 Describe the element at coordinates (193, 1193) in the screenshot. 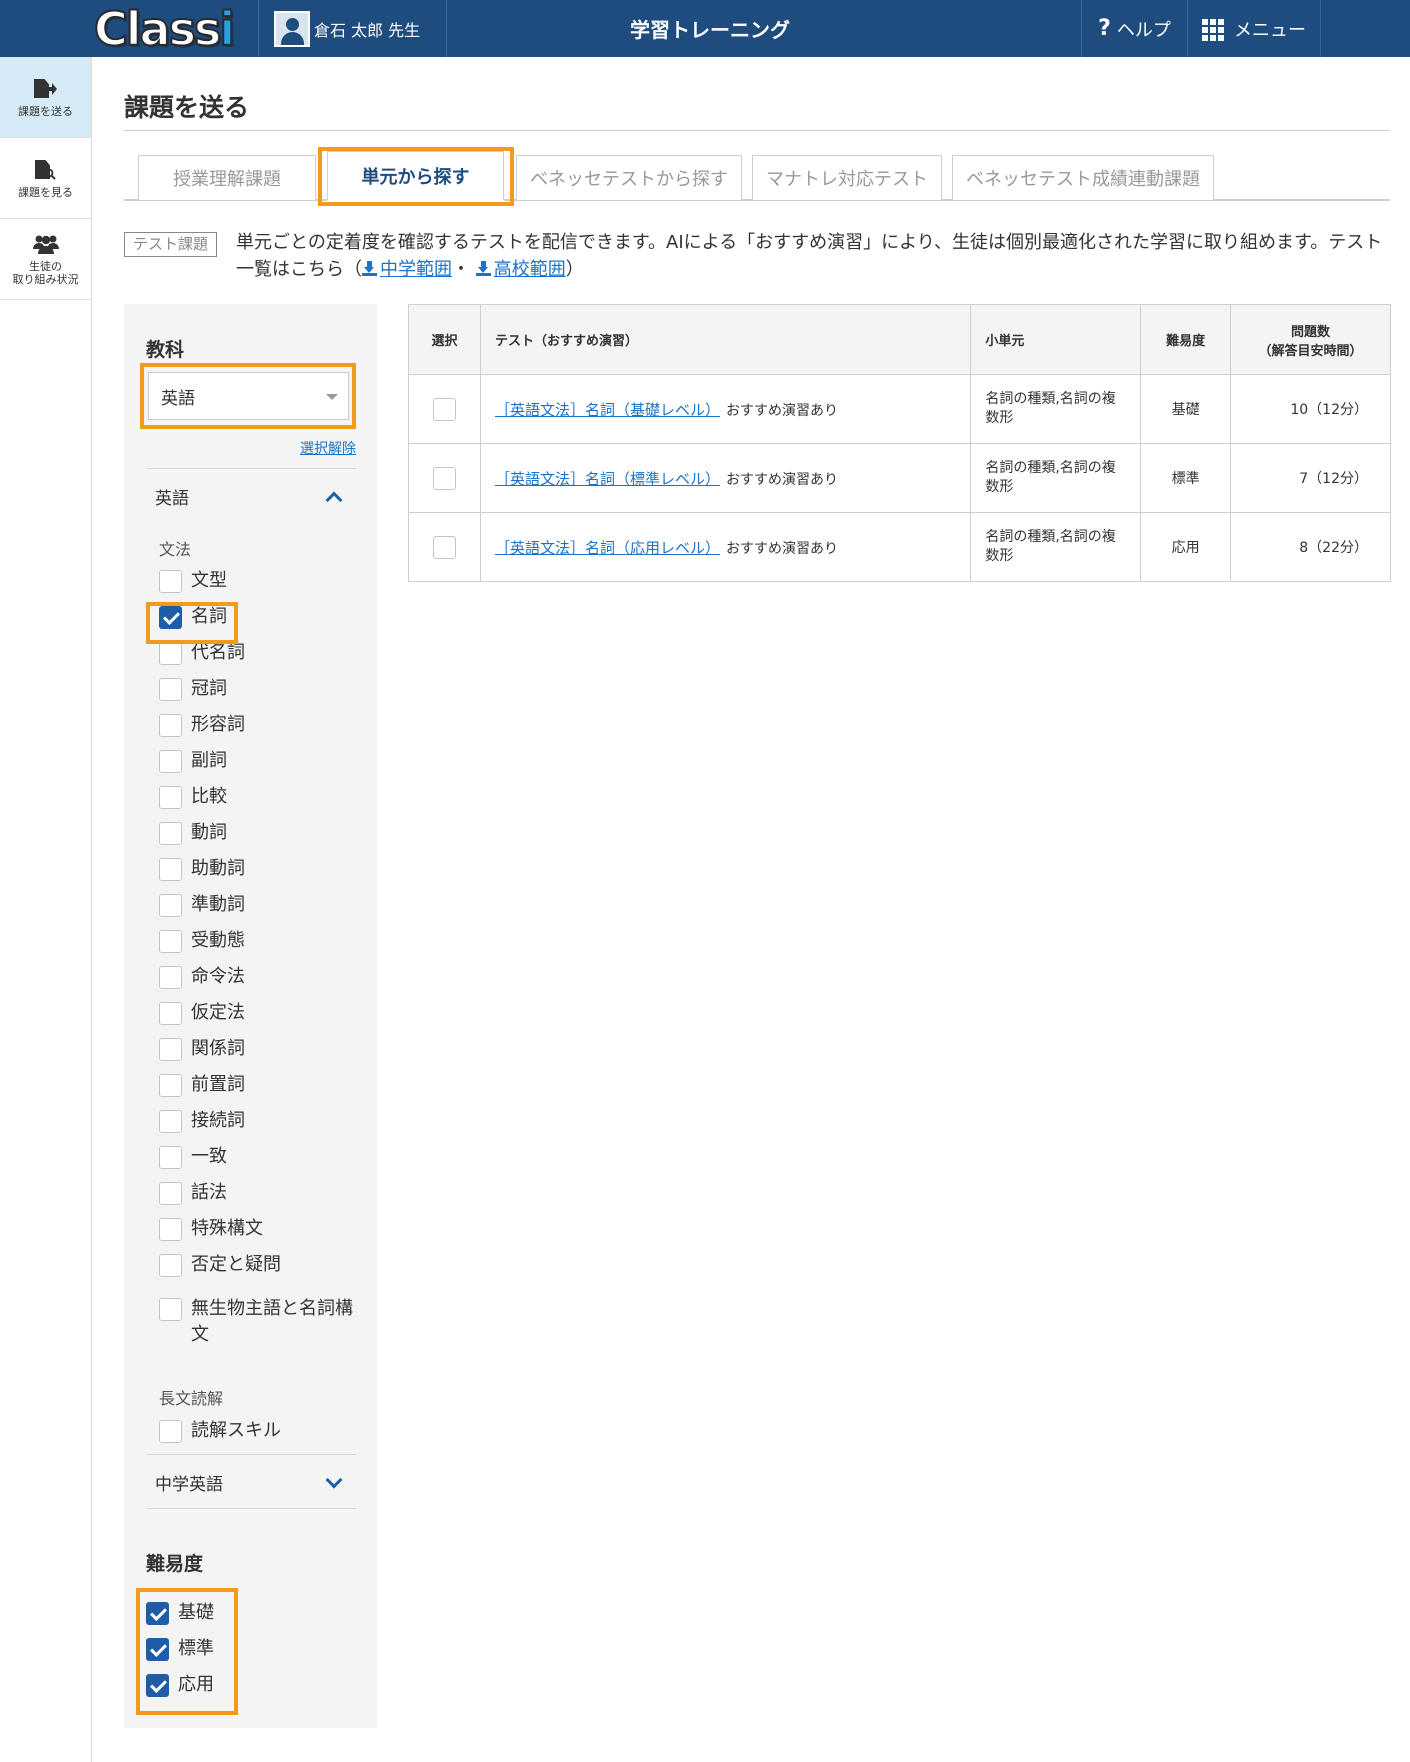

I see `checkbox-item: 話法` at that location.